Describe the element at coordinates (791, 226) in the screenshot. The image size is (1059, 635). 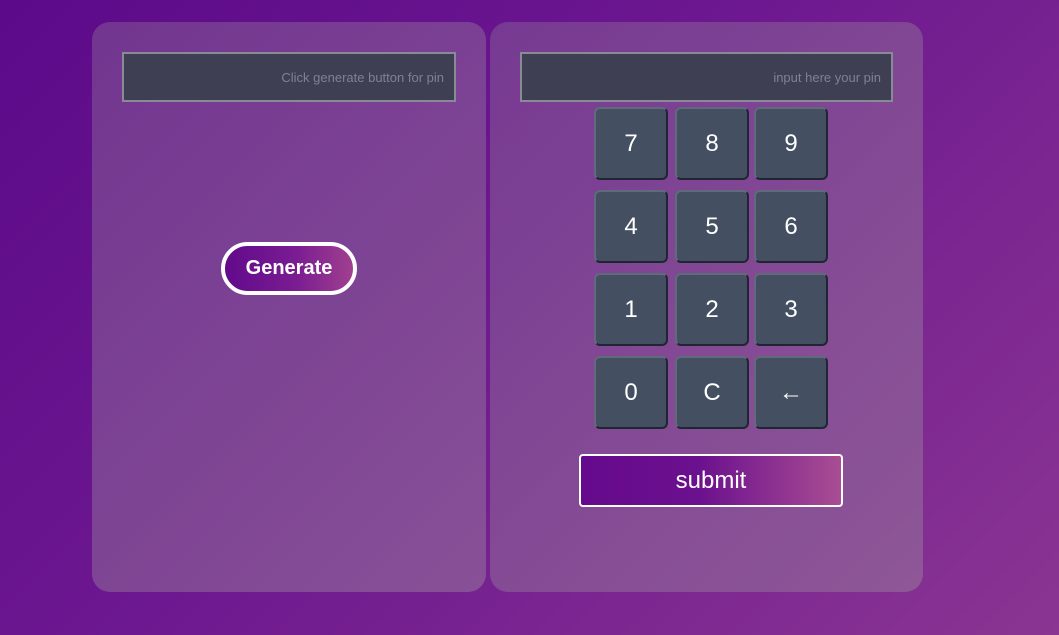
I see `key-6: 6` at that location.